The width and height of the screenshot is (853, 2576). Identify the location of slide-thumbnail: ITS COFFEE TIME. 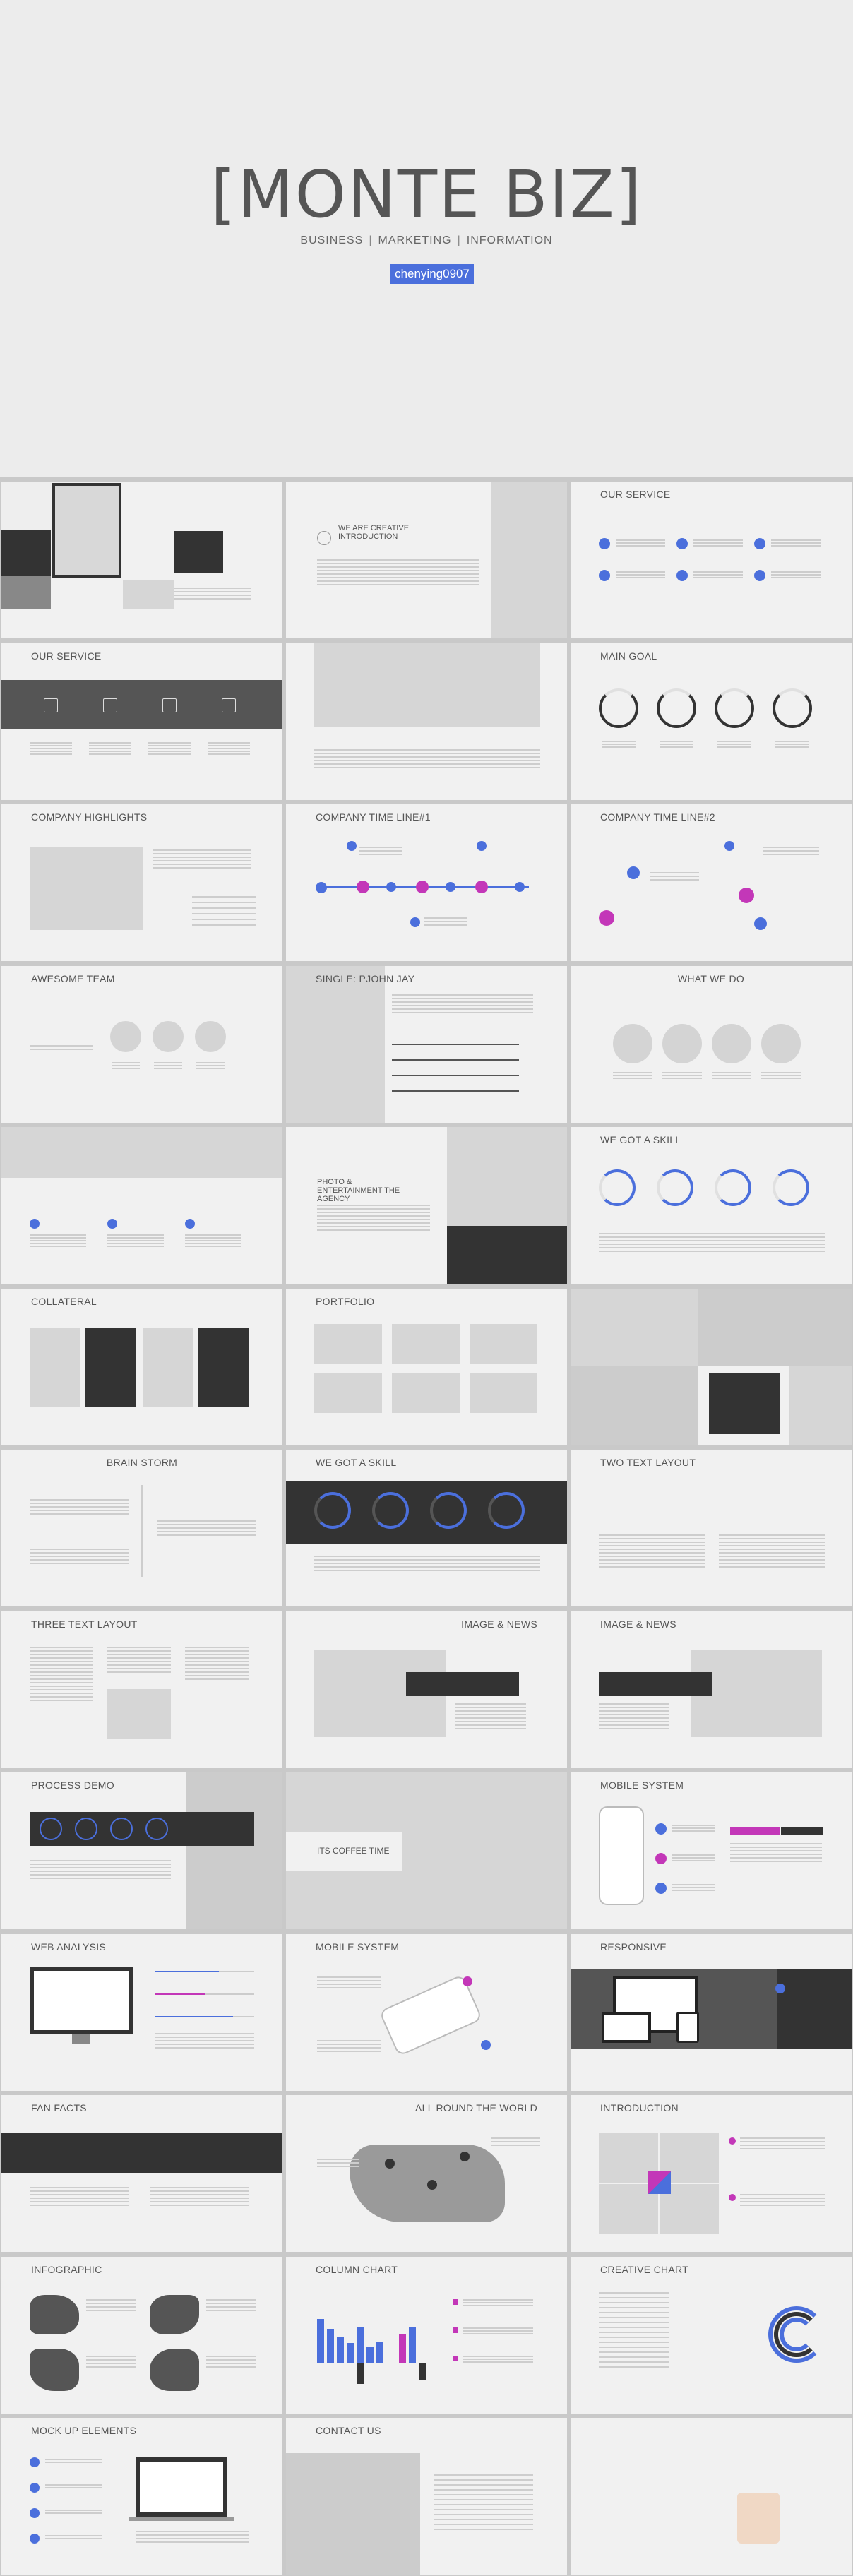
(426, 1850).